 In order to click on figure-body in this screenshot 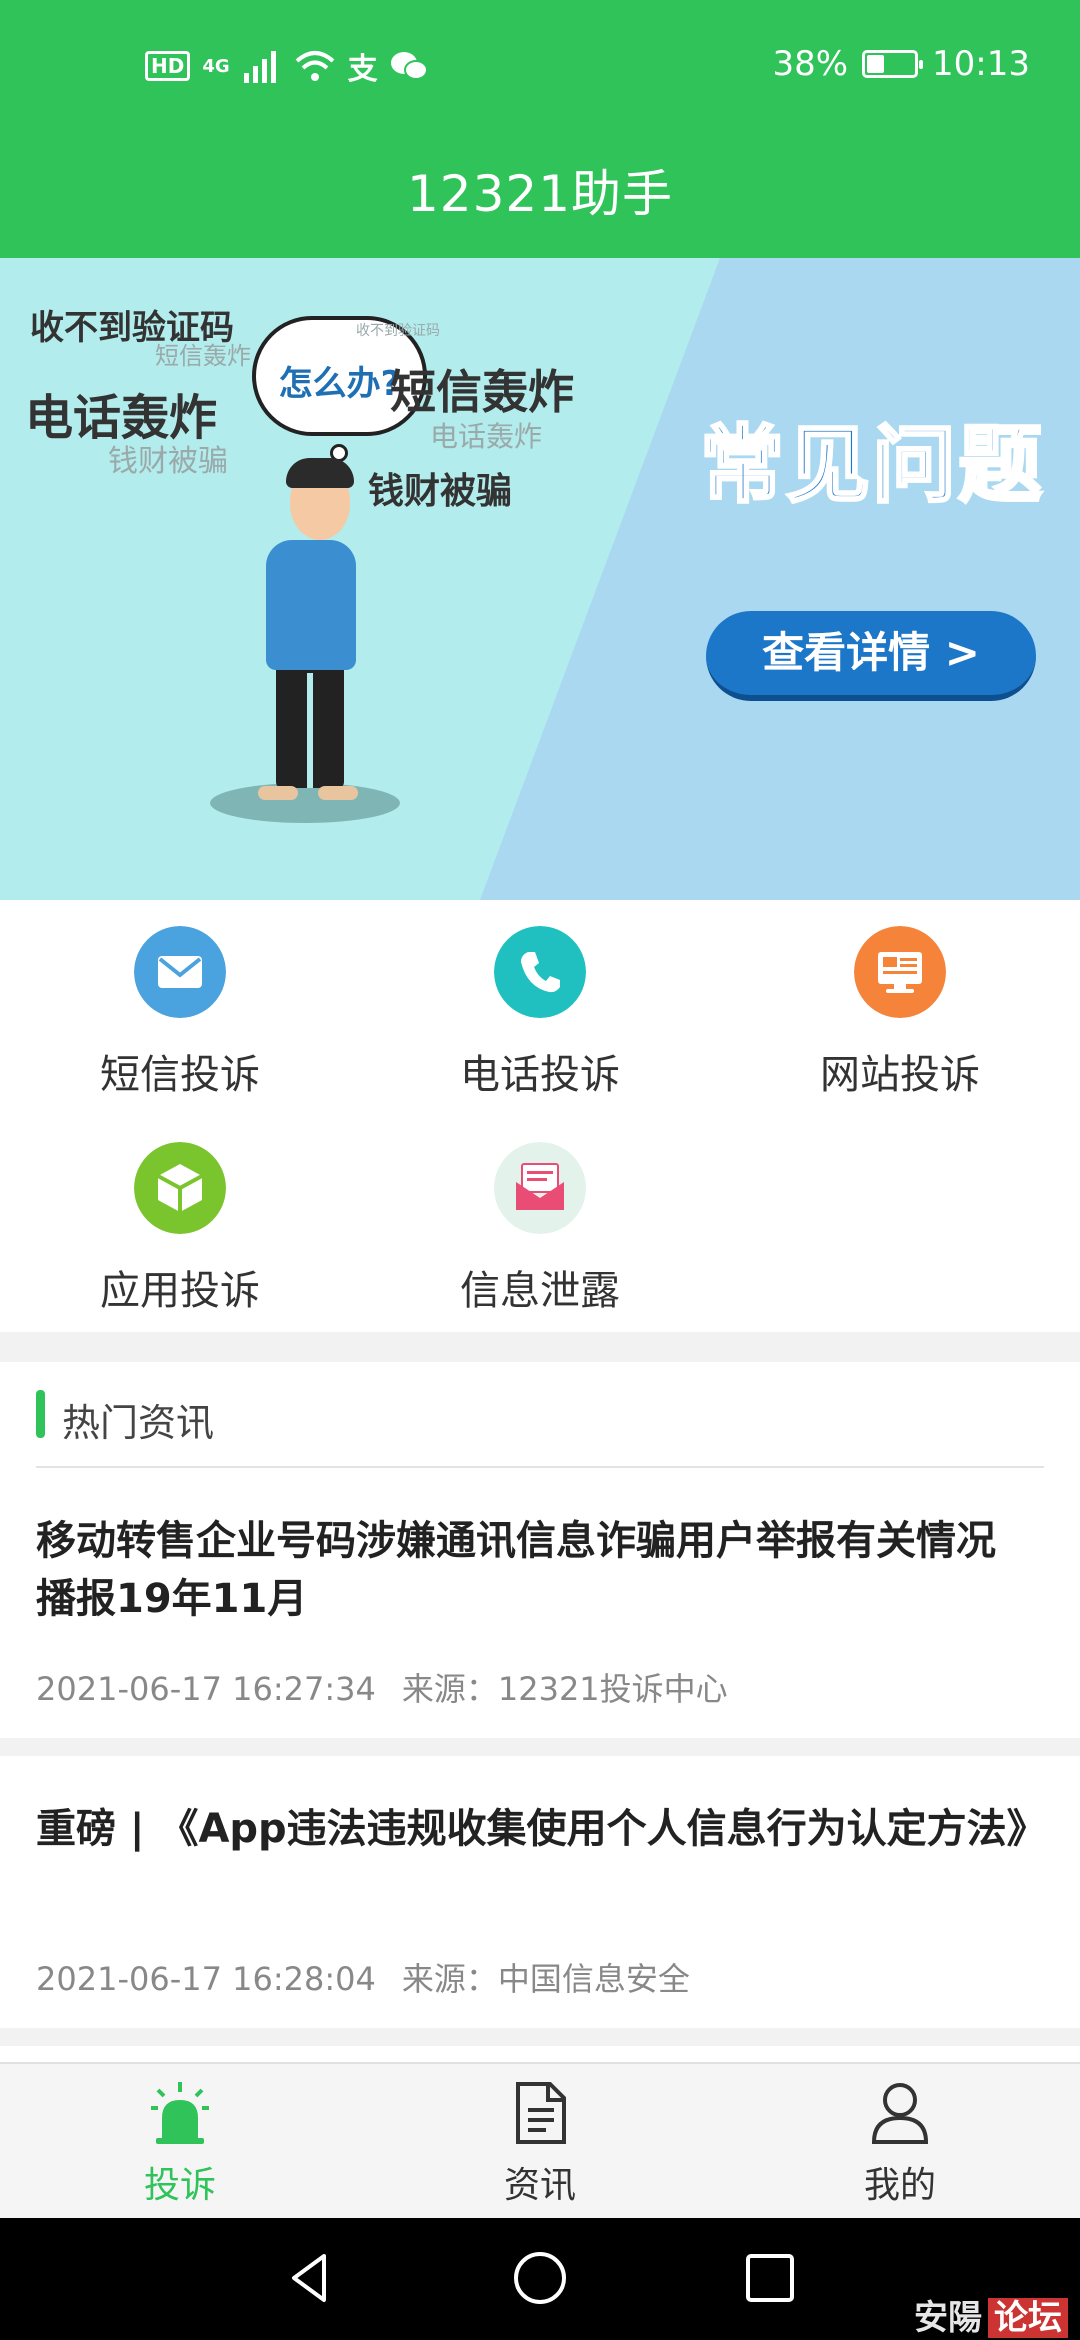, I will do `click(311, 605)`.